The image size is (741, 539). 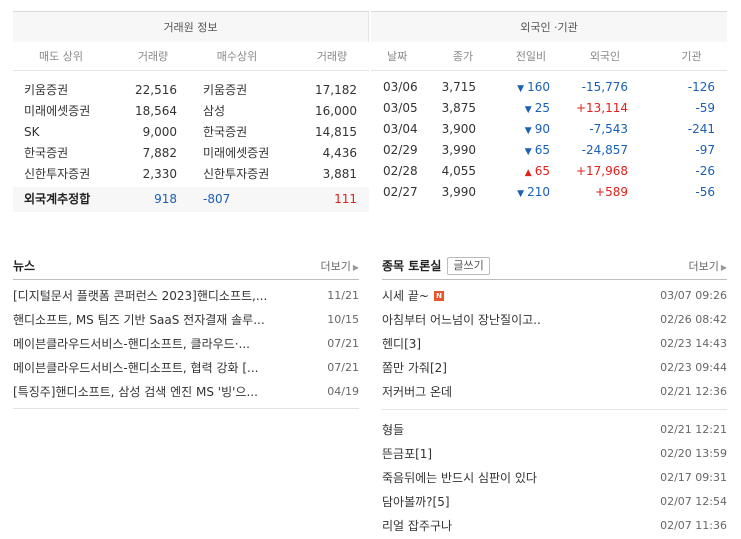 I want to click on sell-broker-name: 미래에셋증권, so click(x=61, y=111).